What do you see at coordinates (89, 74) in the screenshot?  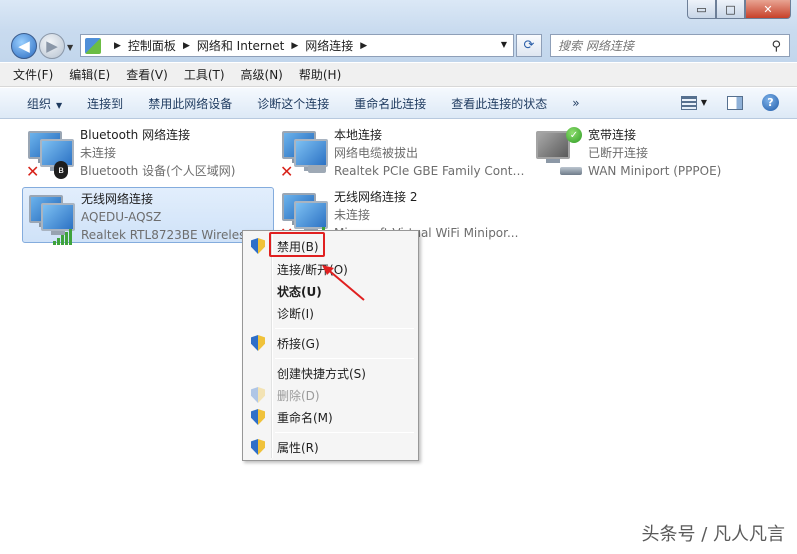 I see `menu-edit: 编辑(E)` at bounding box center [89, 74].